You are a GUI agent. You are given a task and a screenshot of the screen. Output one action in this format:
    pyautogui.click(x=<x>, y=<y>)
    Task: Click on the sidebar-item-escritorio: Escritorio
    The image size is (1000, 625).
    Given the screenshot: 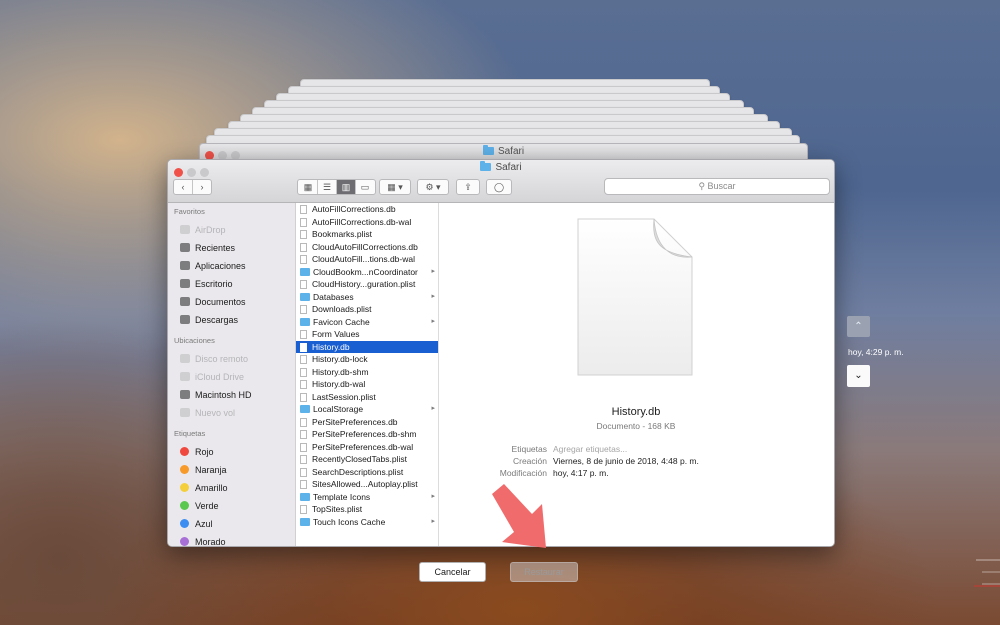 What is the action you would take?
    pyautogui.click(x=231, y=284)
    